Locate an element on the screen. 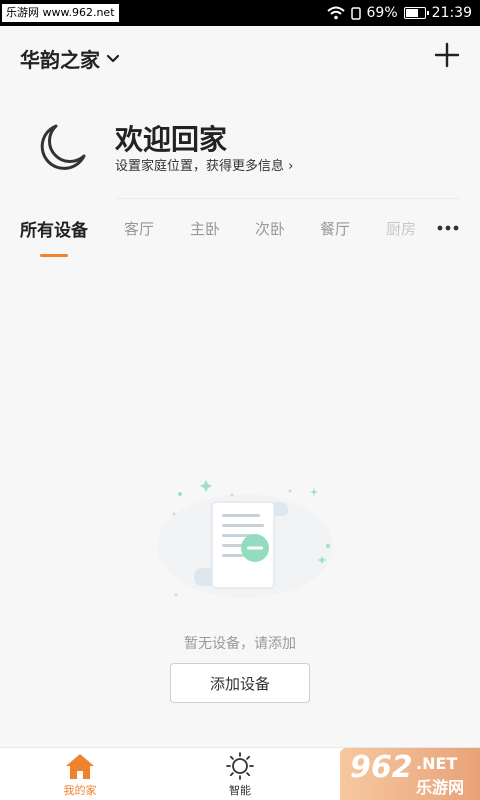  tab-all-devices: 所有设备 is located at coordinates (54, 228).